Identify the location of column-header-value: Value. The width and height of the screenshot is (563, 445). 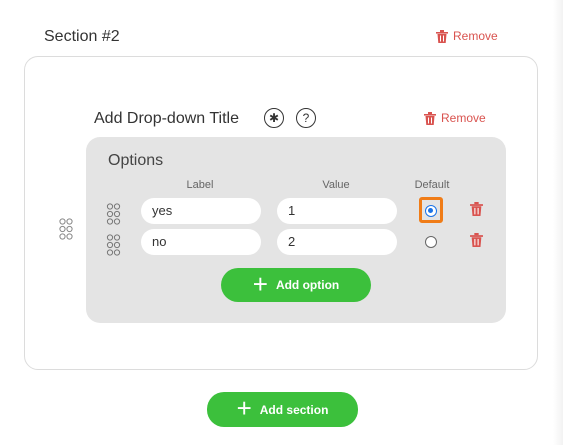
(336, 185).